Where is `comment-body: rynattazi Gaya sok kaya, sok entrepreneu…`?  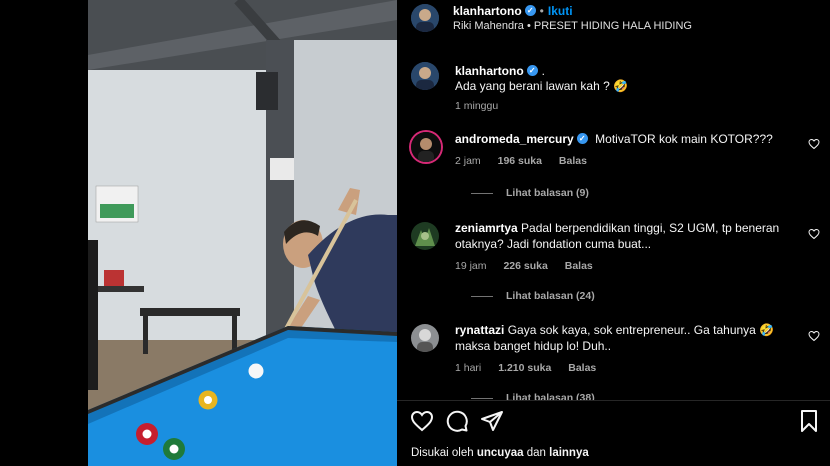
comment-body: rynattazi Gaya sok kaya, sok entrepreneu… is located at coordinates (622, 348).